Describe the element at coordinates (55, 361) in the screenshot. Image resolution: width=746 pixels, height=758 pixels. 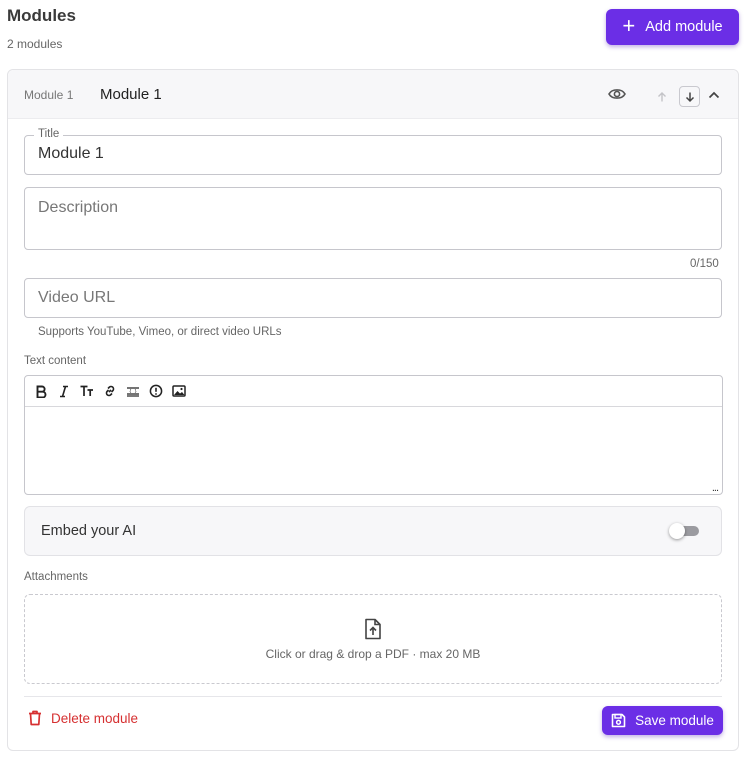
I see `text-content-label: Text content` at that location.